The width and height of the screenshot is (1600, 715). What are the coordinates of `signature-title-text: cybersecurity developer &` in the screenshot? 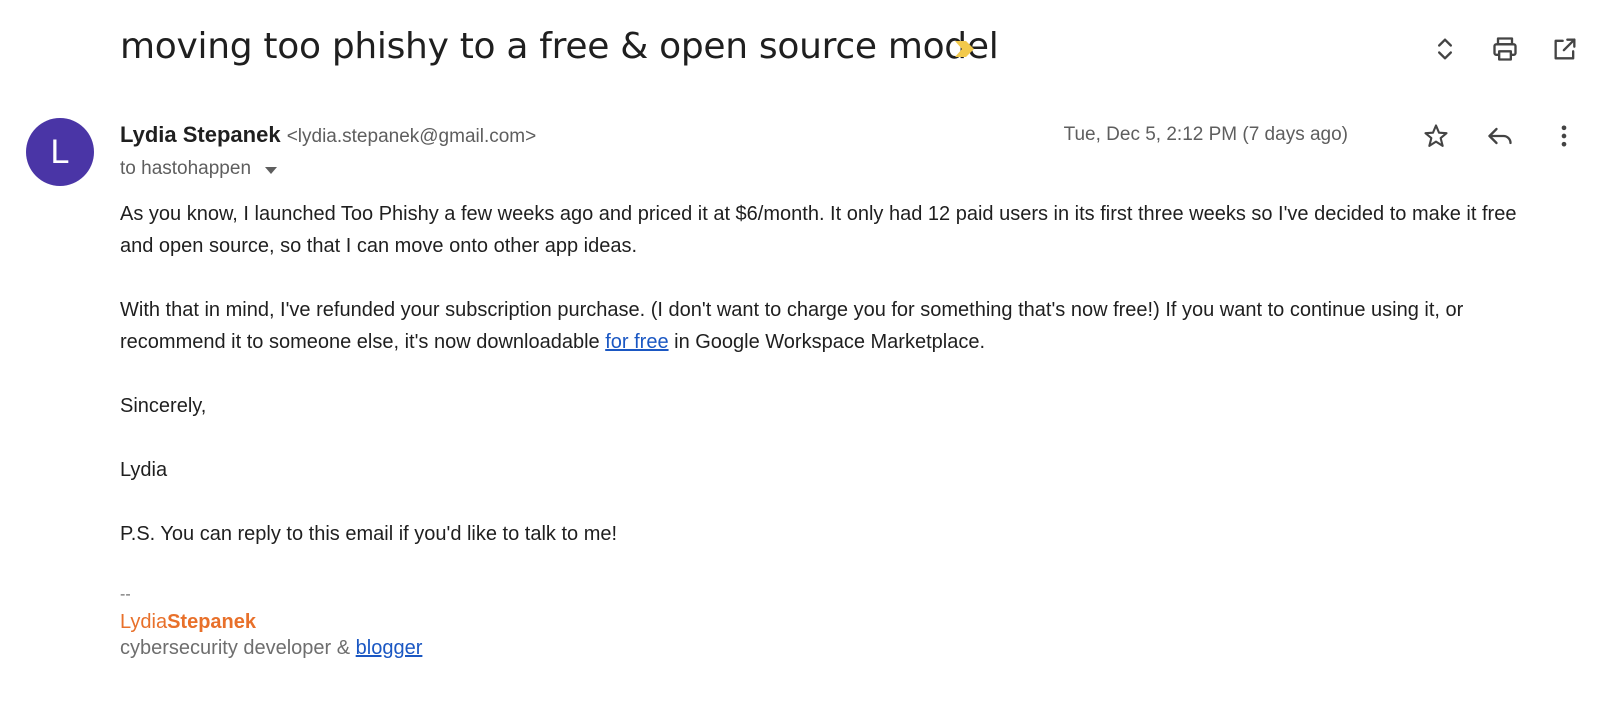 It's located at (238, 648).